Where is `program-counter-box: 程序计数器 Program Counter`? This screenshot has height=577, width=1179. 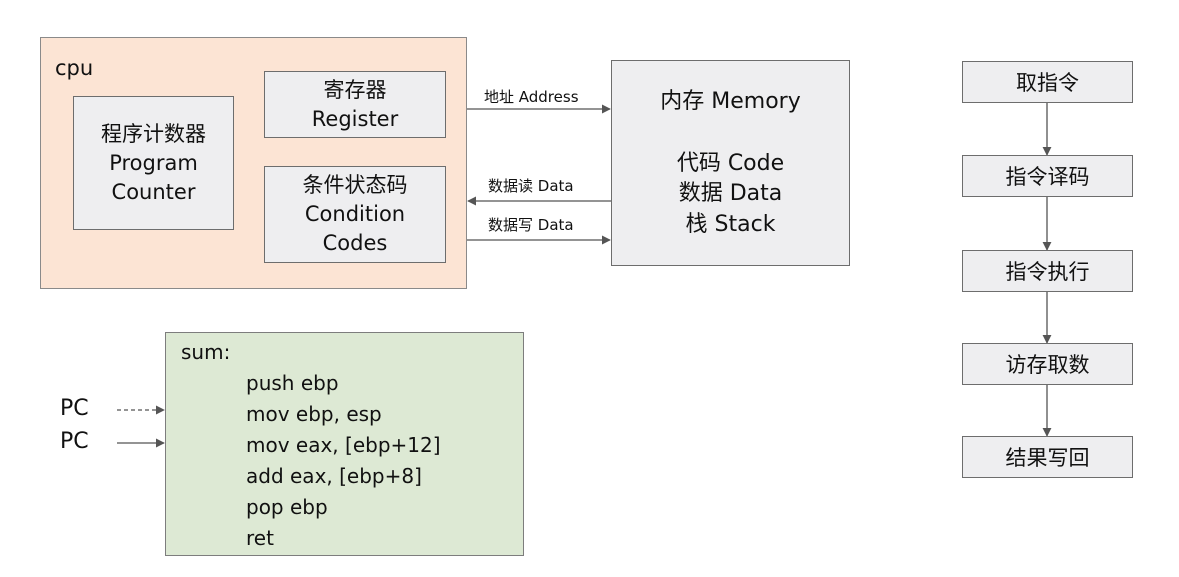 program-counter-box: 程序计数器 Program Counter is located at coordinates (153, 163).